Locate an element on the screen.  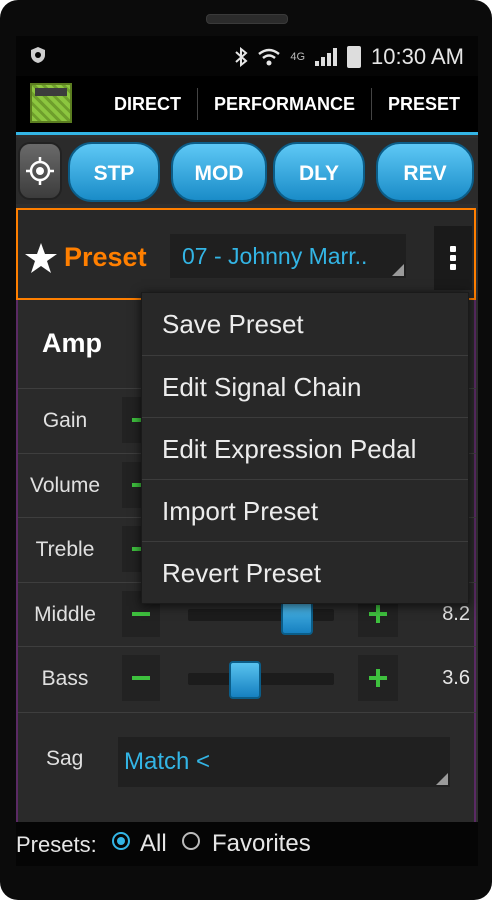
radio-favorites-label: Favorites is located at coordinates (261, 844).